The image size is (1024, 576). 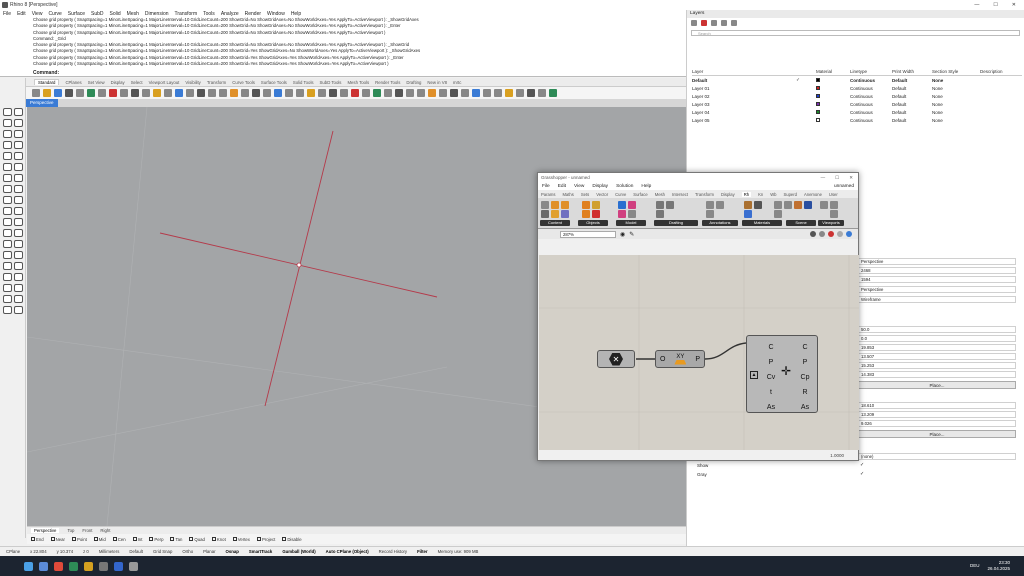 I want to click on property-field: 14.383, so click(x=937, y=374).